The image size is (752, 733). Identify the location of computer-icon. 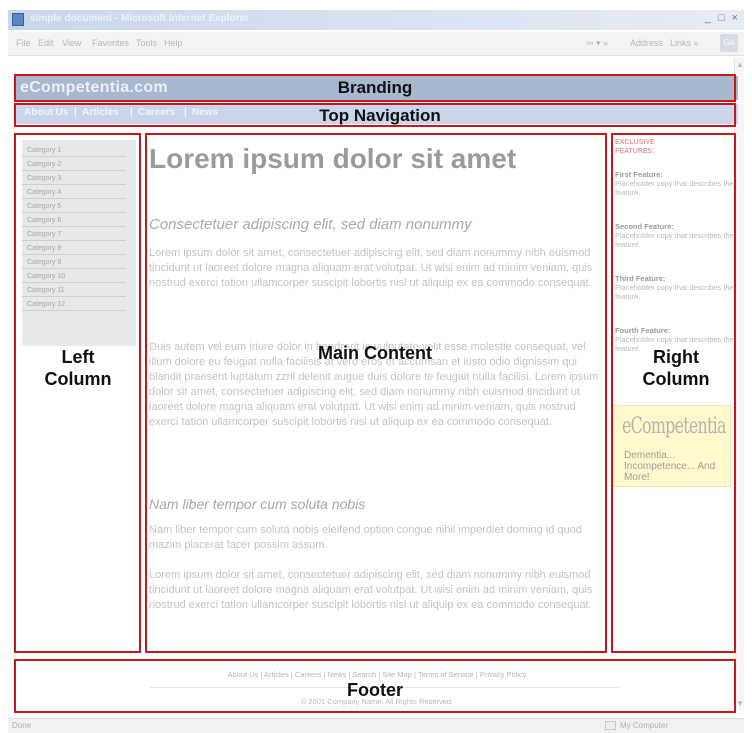
(610, 725).